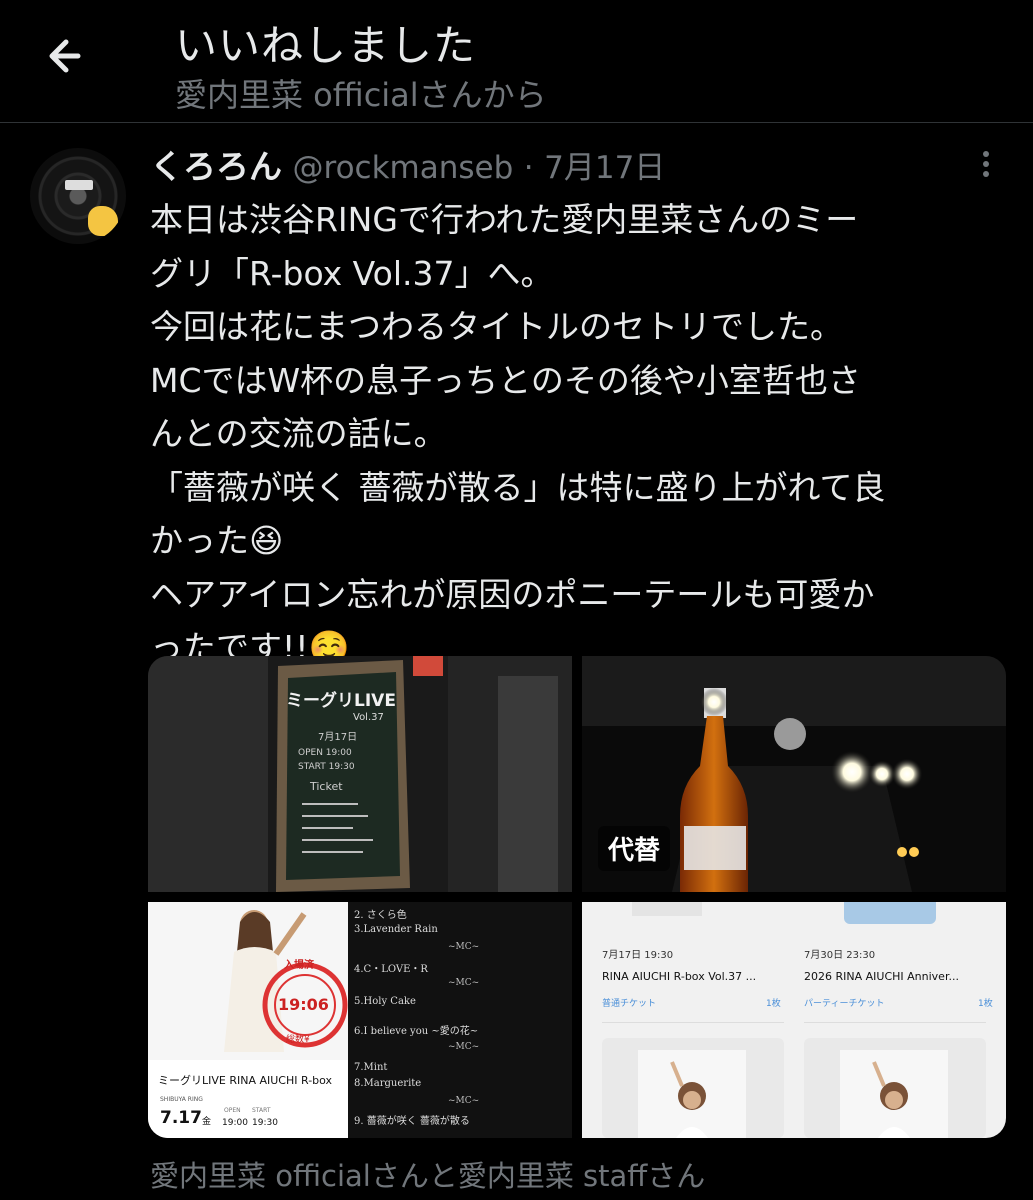  What do you see at coordinates (396, 929) in the screenshot?
I see `setlist-item: 3.Lavender Rain` at bounding box center [396, 929].